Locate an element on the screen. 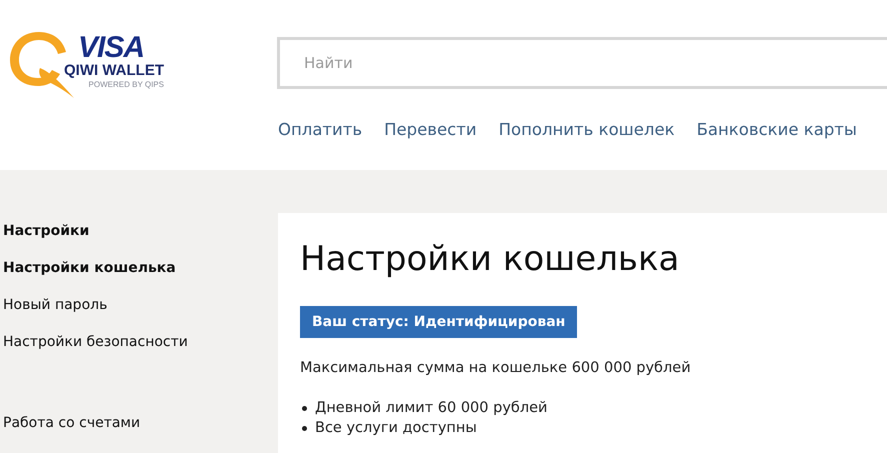  sidebar-item: Настройки безопасности is located at coordinates (95, 342).